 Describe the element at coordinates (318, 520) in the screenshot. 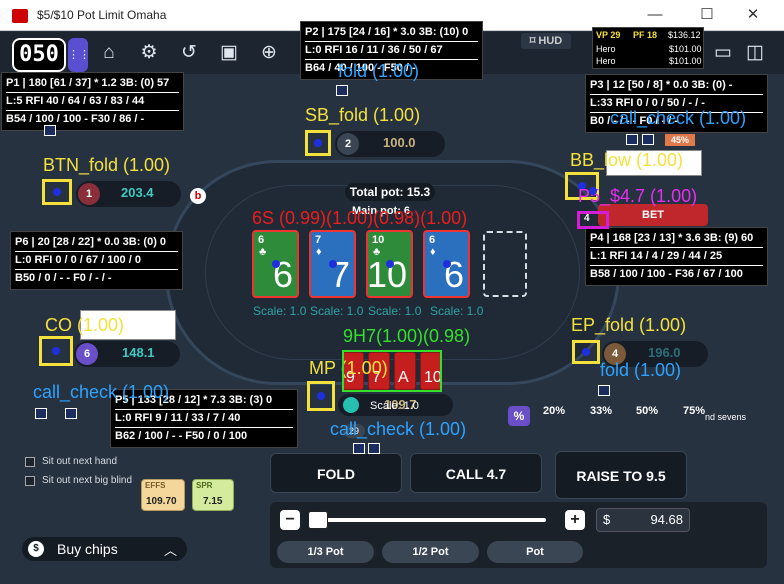

I see `bet-slider-handle` at that location.